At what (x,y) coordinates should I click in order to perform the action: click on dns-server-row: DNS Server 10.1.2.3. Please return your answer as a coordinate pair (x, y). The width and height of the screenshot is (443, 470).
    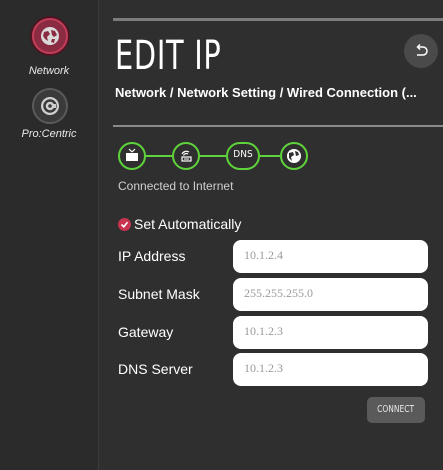
    Looking at the image, I should click on (274, 370).